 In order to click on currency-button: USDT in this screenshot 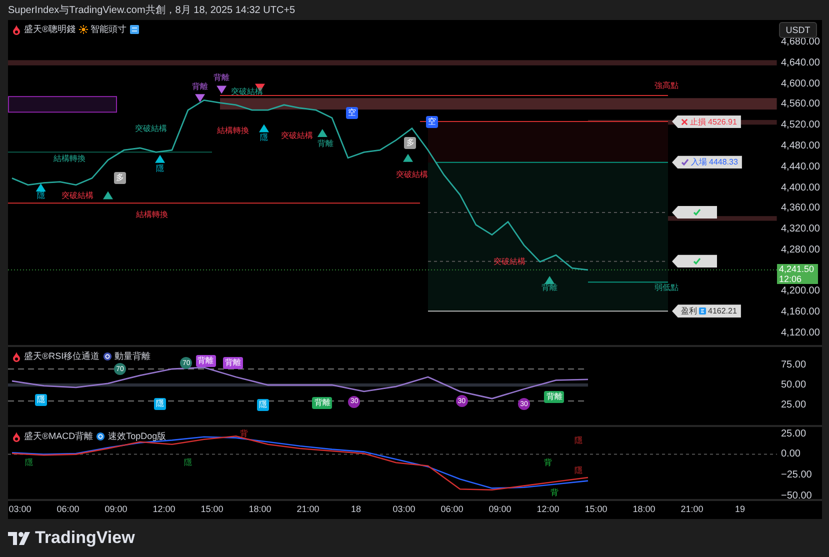, I will do `click(798, 30)`.